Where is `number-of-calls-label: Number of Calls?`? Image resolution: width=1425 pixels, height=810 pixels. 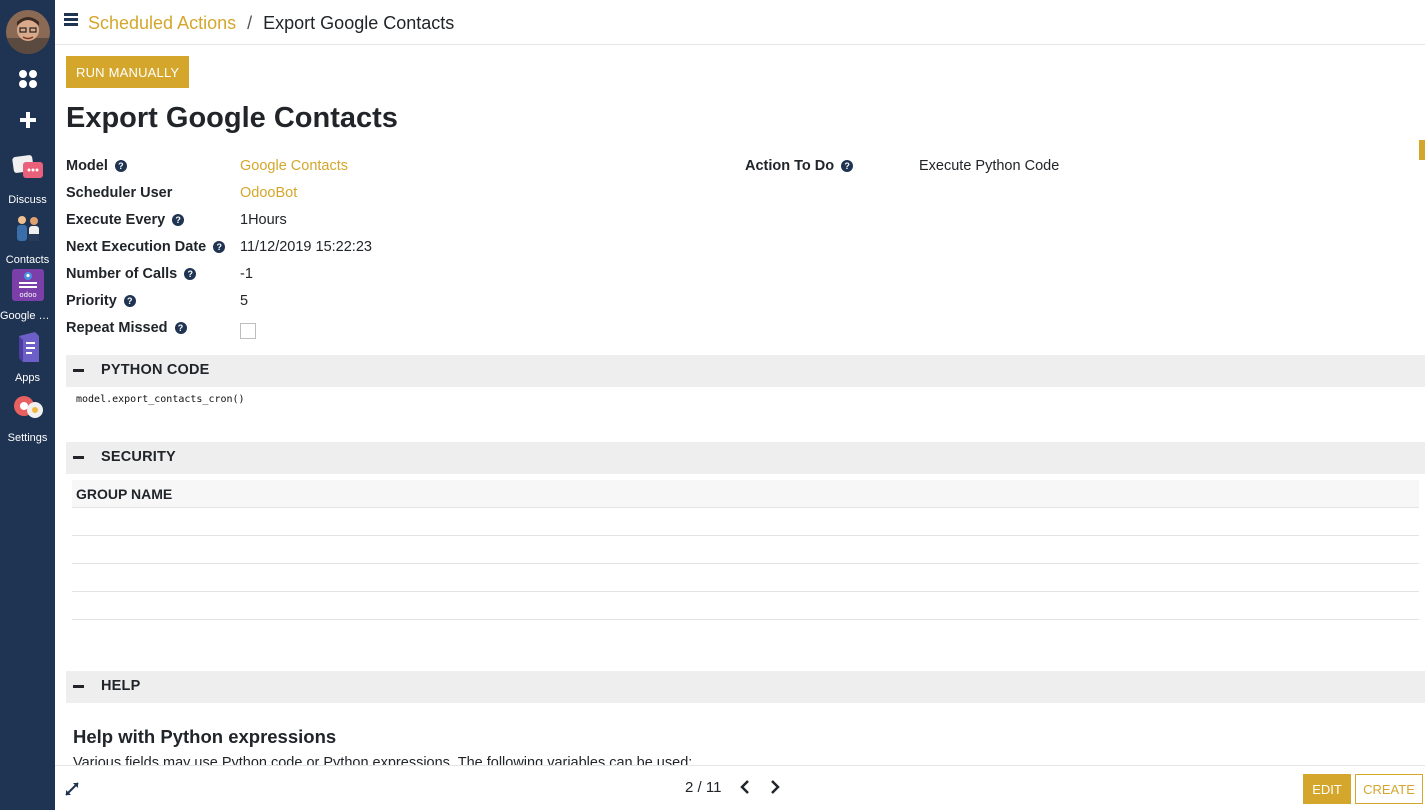 number-of-calls-label: Number of Calls? is located at coordinates (131, 274).